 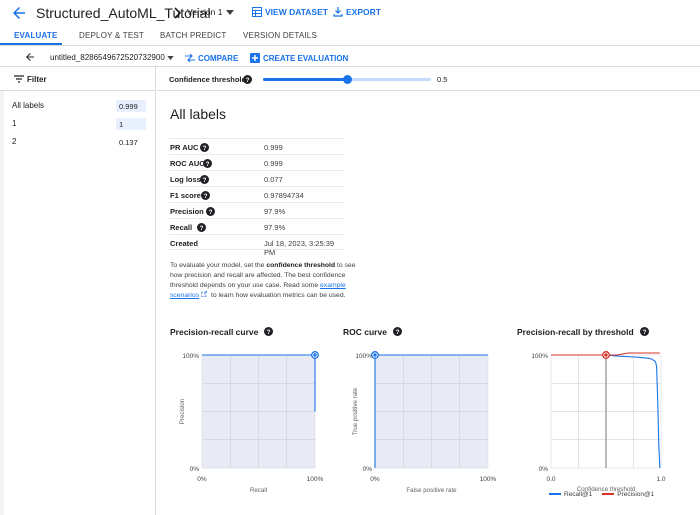 What do you see at coordinates (184, 243) in the screenshot?
I see `metric-name: Created` at bounding box center [184, 243].